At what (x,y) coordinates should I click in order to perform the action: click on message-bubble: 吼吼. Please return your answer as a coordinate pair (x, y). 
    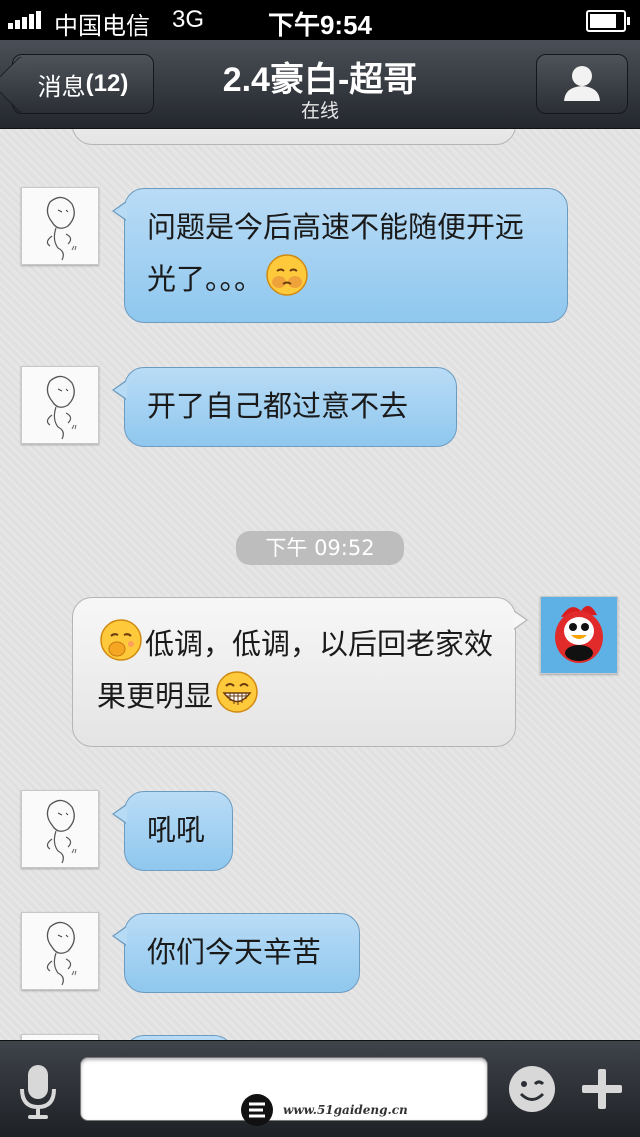
    Looking at the image, I should click on (172, 831).